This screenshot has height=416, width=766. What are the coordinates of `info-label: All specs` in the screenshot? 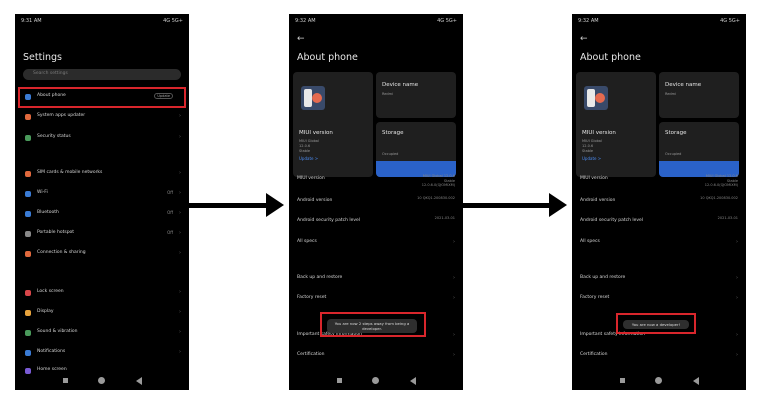 It's located at (307, 241).